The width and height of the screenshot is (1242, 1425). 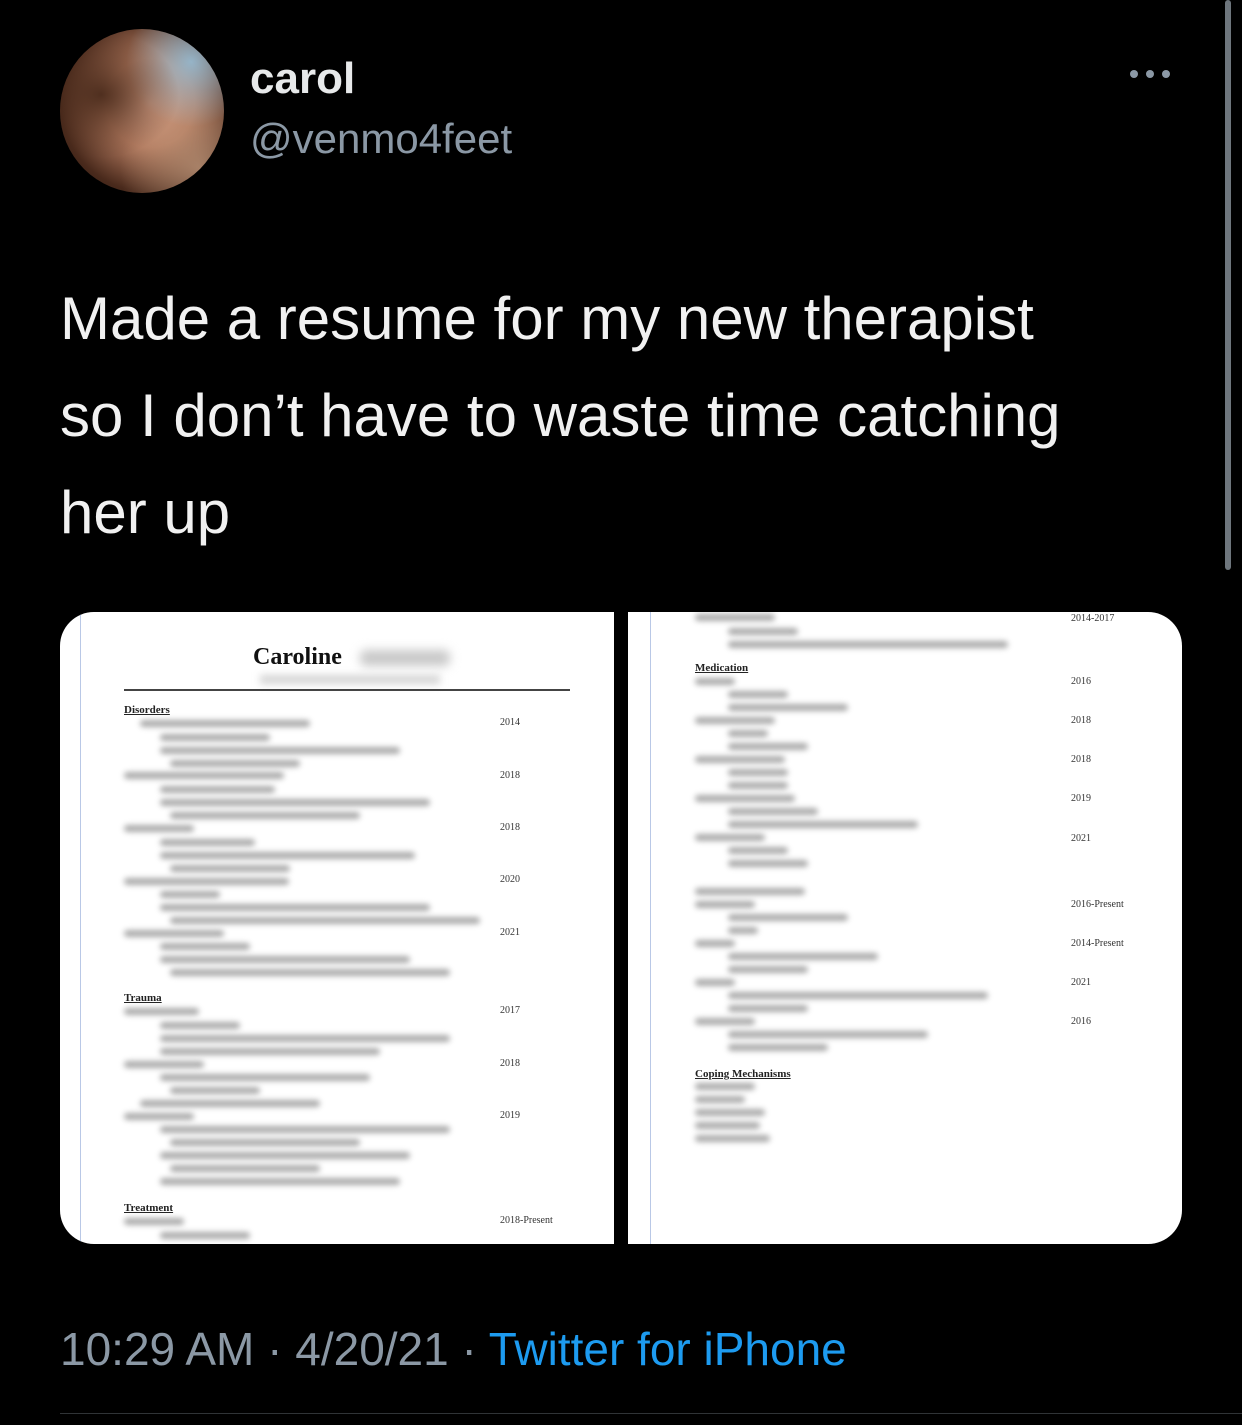 What do you see at coordinates (1150, 74) in the screenshot?
I see `more-options-icon` at bounding box center [1150, 74].